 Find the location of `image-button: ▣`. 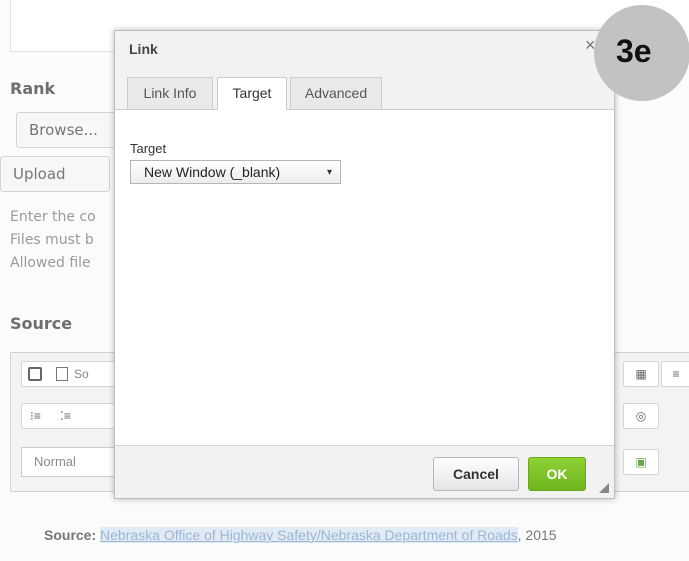

image-button: ▣ is located at coordinates (641, 462).